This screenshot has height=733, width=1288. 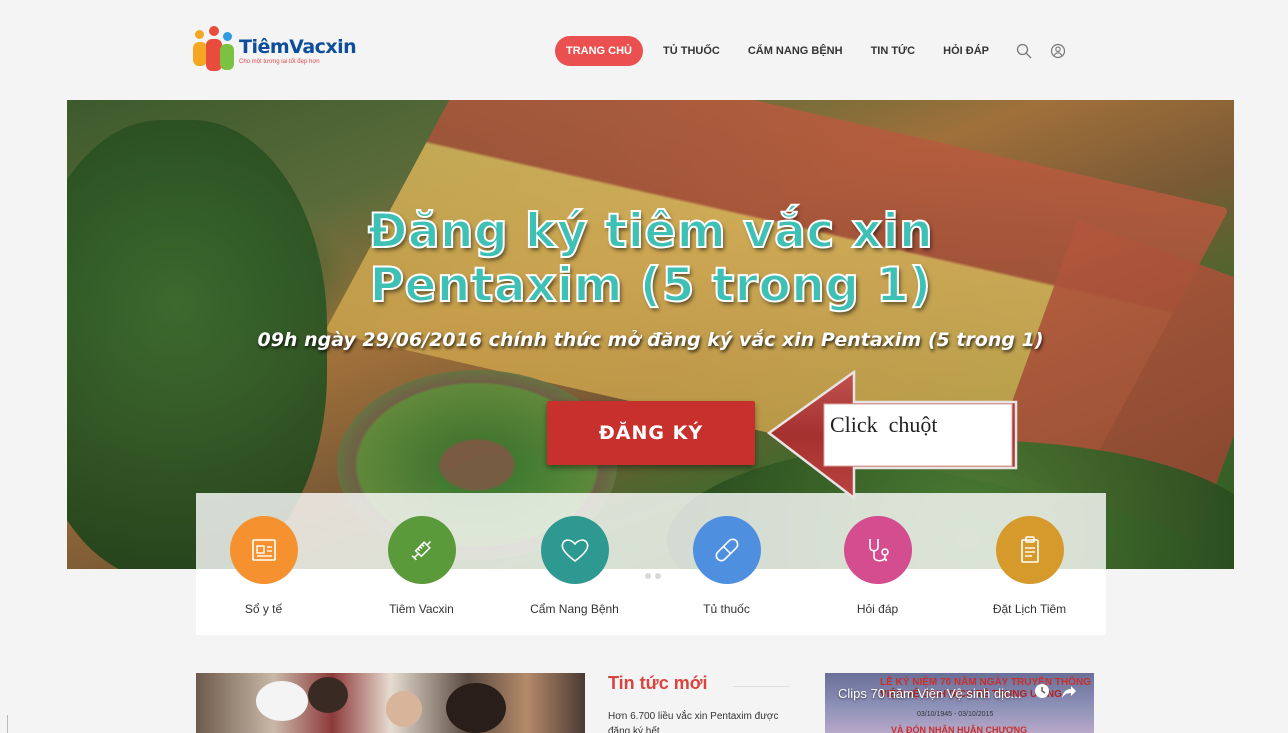 I want to click on stethoscope-icon, so click(x=877, y=550).